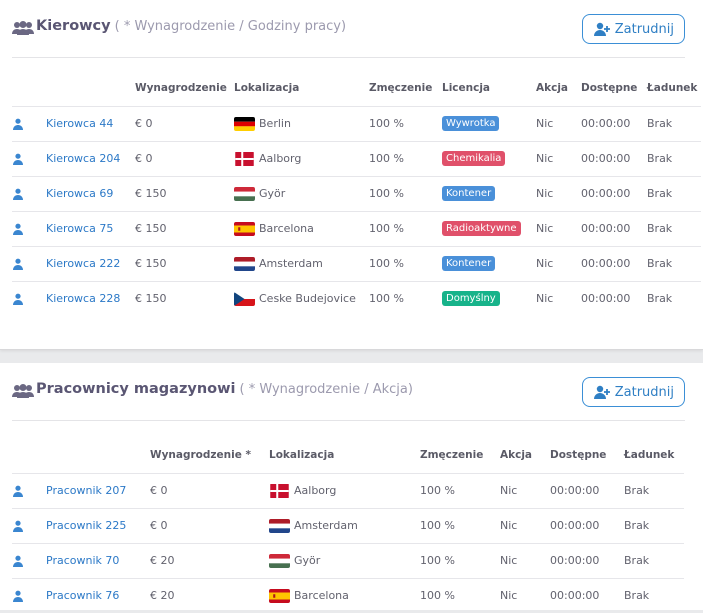  Describe the element at coordinates (644, 392) in the screenshot. I see `hire-label: Zatrudnij` at that location.